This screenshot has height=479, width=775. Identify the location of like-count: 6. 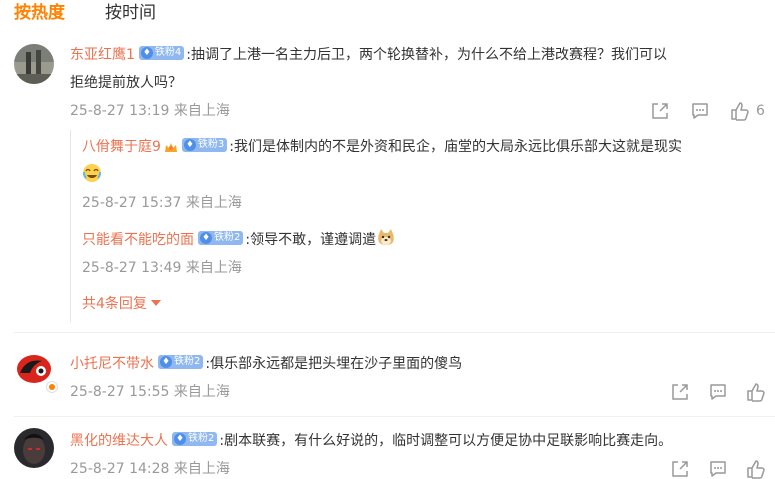
(760, 111).